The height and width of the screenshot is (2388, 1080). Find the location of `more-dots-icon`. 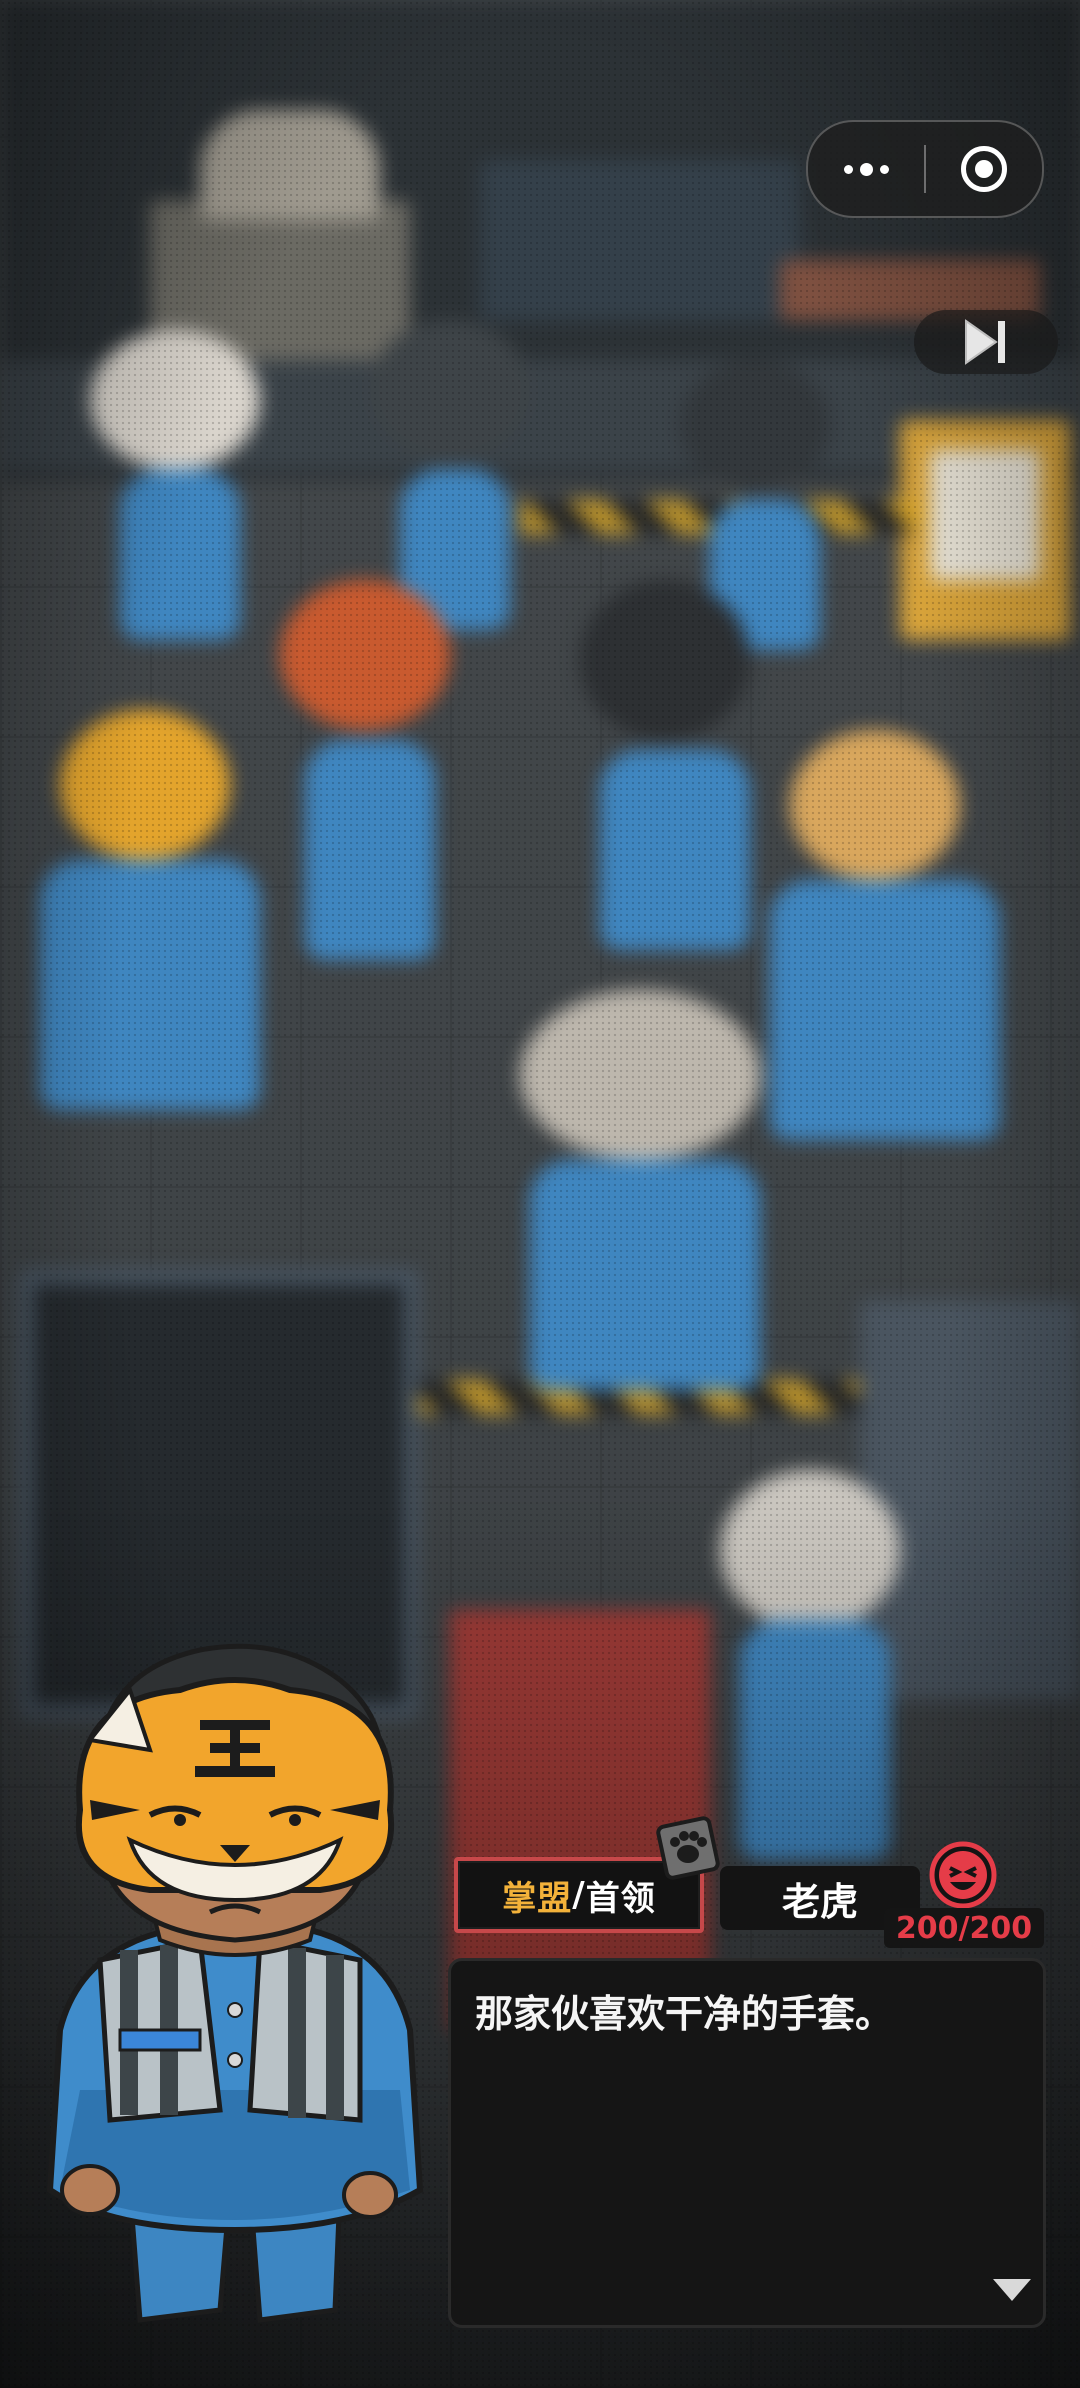

more-dots-icon is located at coordinates (866, 169).